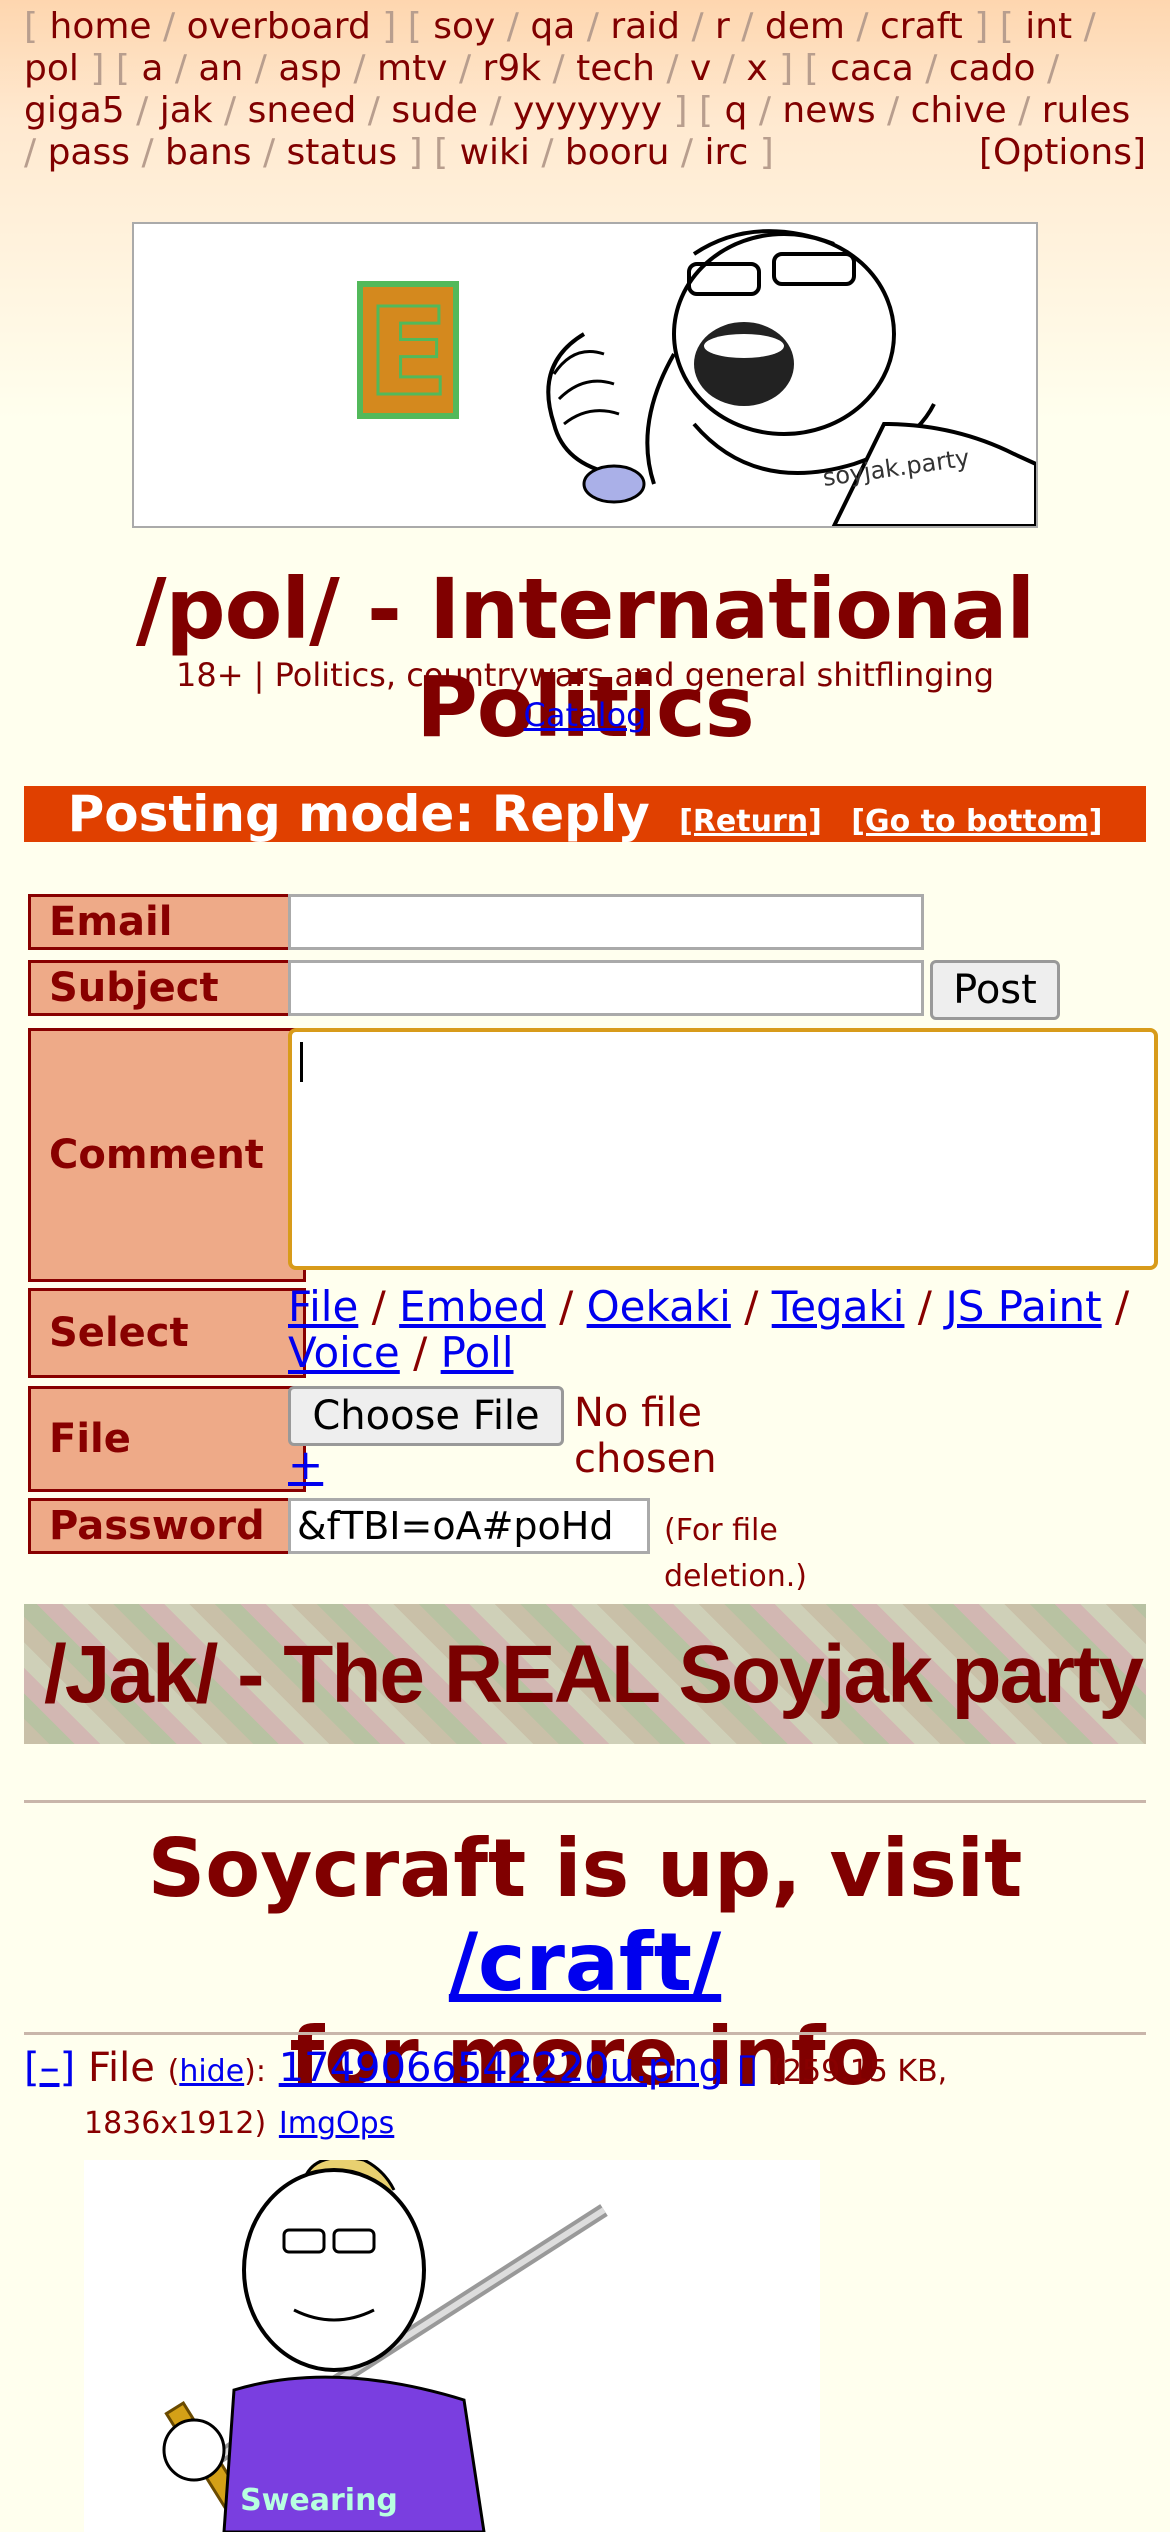 The image size is (1170, 2532). Describe the element at coordinates (726, 152) in the screenshot. I see `board-link-irc: irc` at that location.